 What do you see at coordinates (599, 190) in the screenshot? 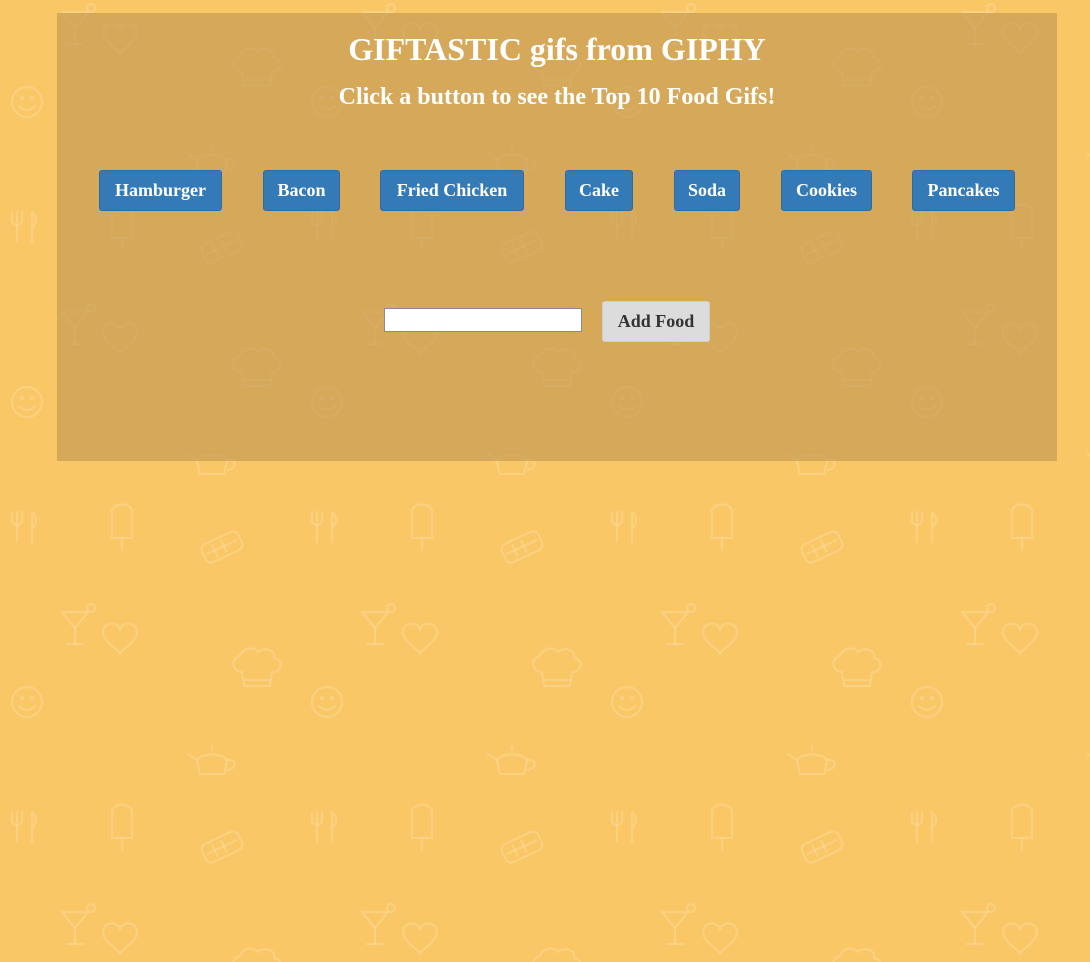
I see `food-button-cake: Cake` at bounding box center [599, 190].